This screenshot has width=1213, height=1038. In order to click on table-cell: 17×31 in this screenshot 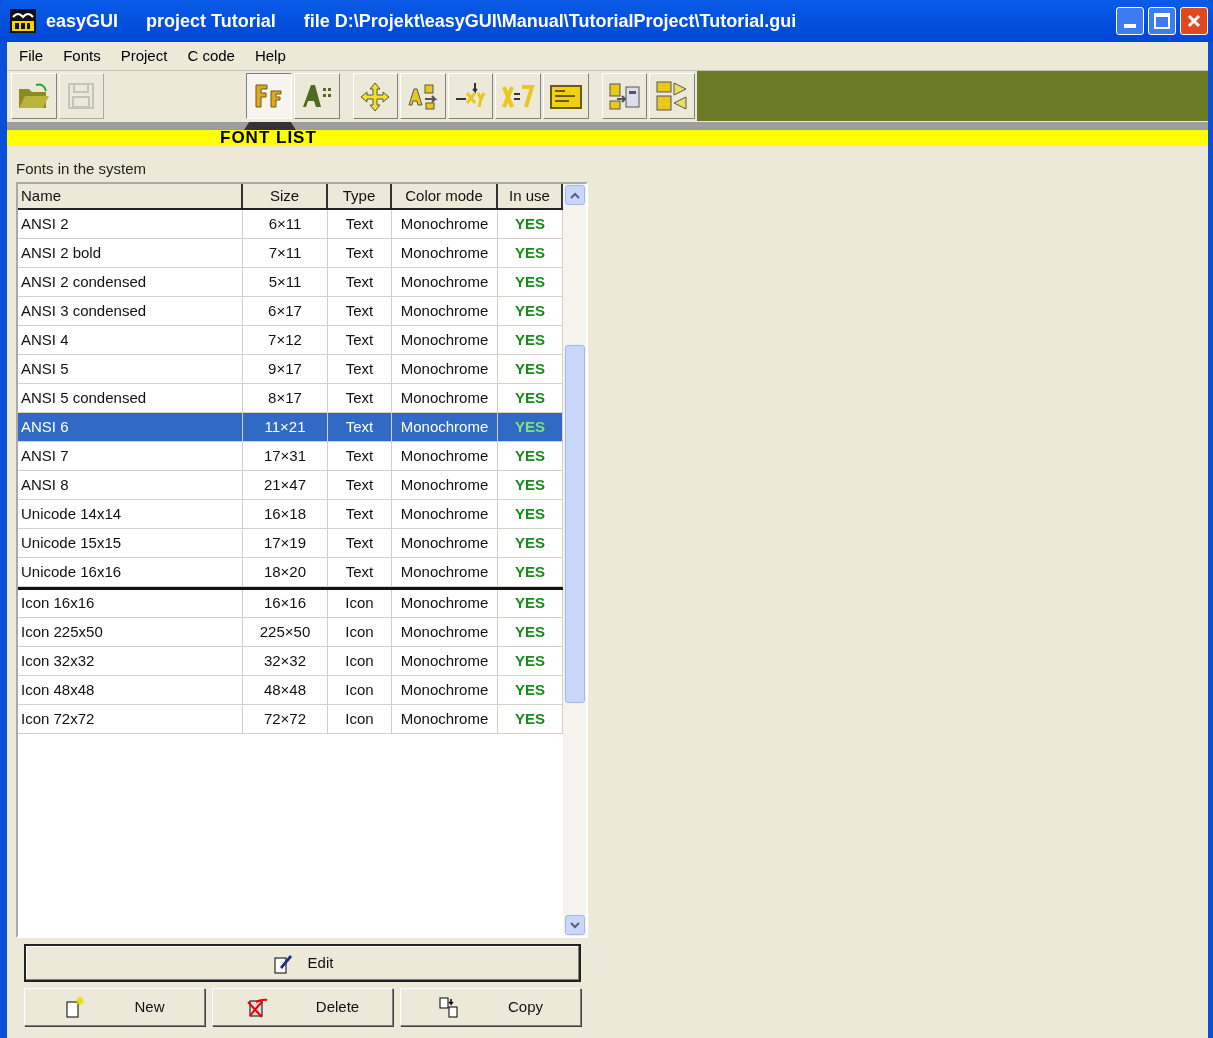, I will do `click(285, 456)`.